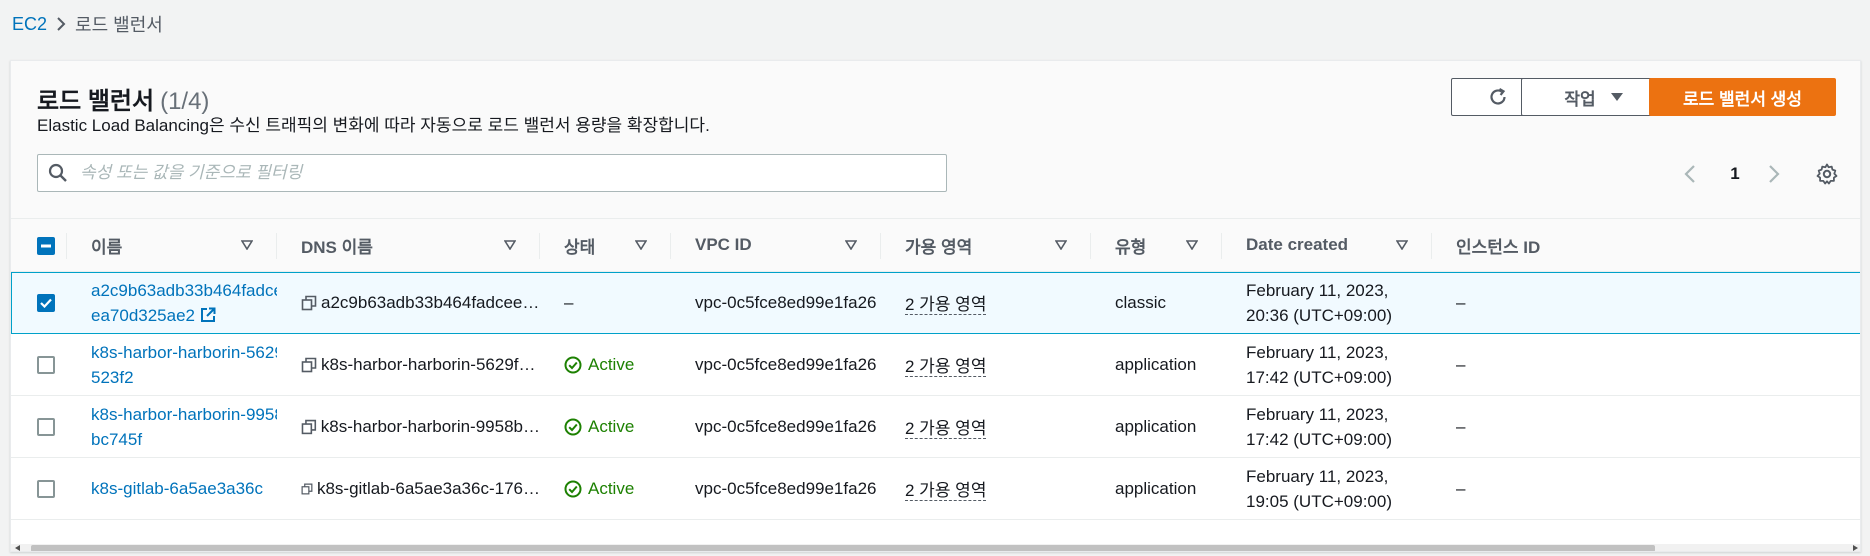 The image size is (1870, 556). I want to click on indeterminate-icon, so click(46, 246).